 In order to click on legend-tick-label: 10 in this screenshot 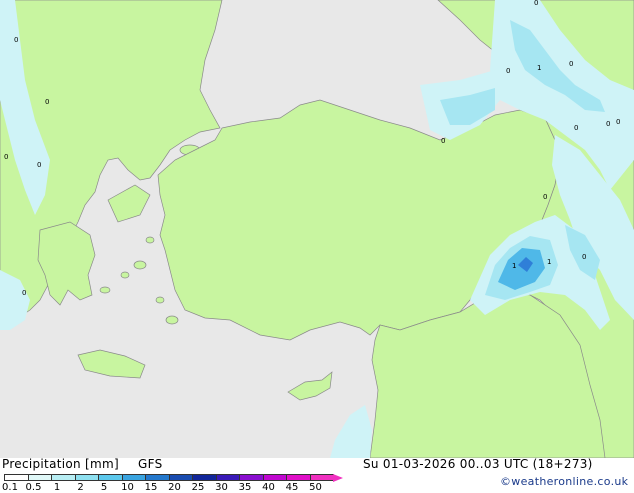, I will do `click(127, 487)`.